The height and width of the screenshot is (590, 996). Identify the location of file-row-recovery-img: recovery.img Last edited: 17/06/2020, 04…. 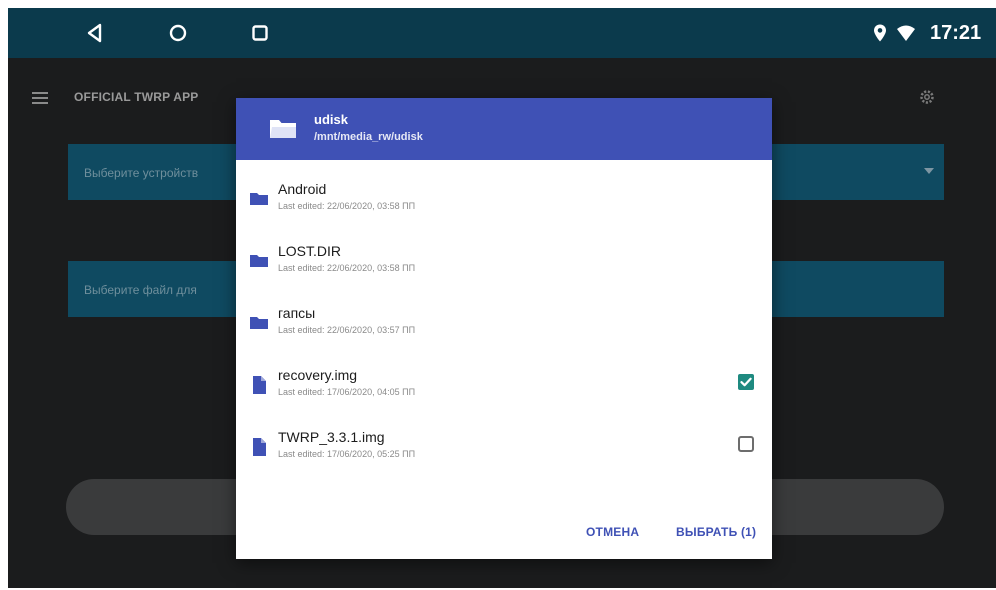
(504, 387).